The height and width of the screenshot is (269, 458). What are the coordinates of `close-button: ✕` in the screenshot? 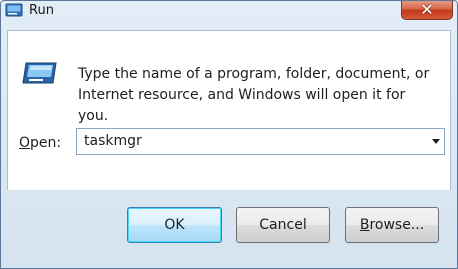 It's located at (427, 10).